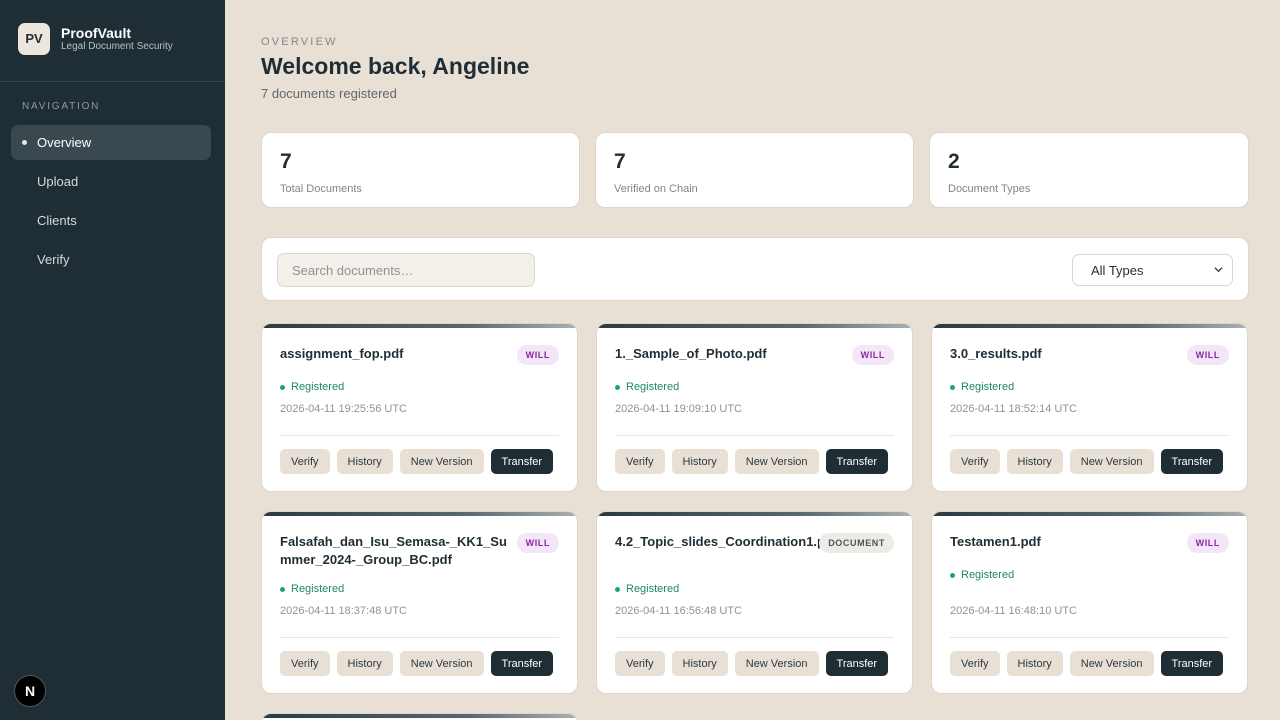 This screenshot has width=1280, height=720. Describe the element at coordinates (1152, 270) in the screenshot. I see `type-filter-select: All Types` at that location.